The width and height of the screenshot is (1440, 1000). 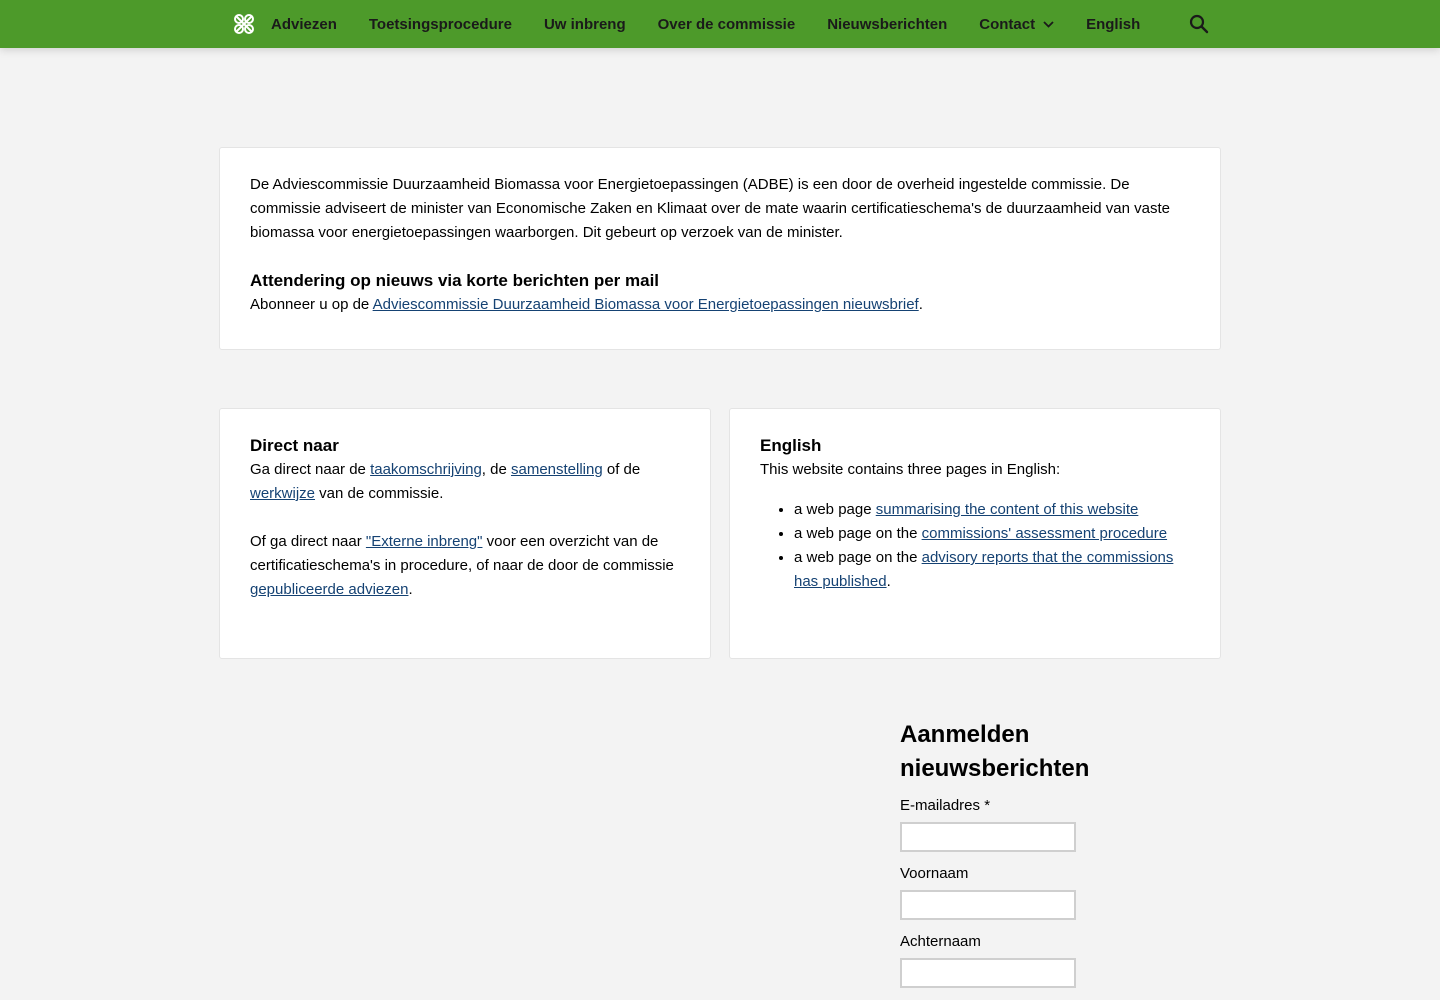 I want to click on nav-item-over-de-commissie: Over de commissie, so click(x=727, y=24).